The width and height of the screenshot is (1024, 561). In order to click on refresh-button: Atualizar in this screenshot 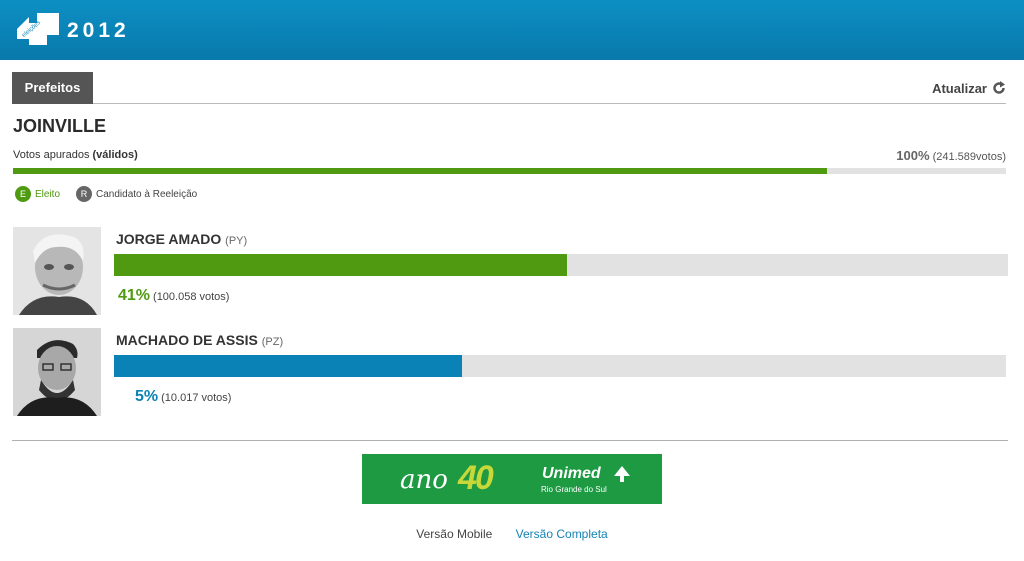, I will do `click(969, 88)`.